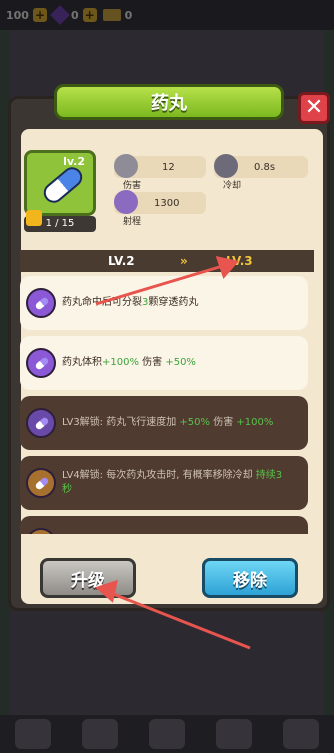 This screenshot has height=753, width=334. I want to click on pill-item-card: lv.2, so click(60, 183).